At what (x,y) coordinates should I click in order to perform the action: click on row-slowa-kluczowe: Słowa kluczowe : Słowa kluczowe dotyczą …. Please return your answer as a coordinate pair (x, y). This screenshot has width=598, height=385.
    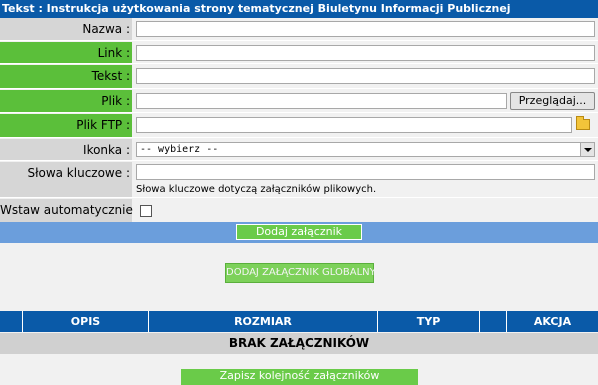
    Looking at the image, I should click on (299, 180).